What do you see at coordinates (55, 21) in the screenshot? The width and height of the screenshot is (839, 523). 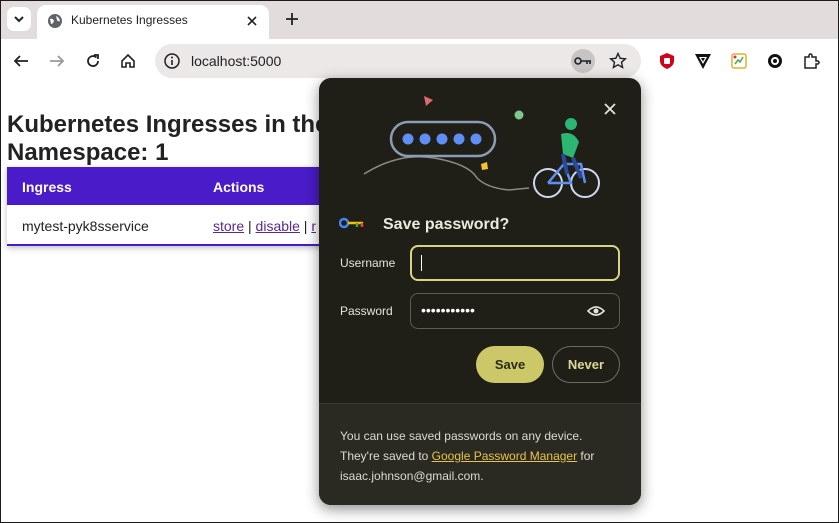 I see `globe-favicon-icon` at bounding box center [55, 21].